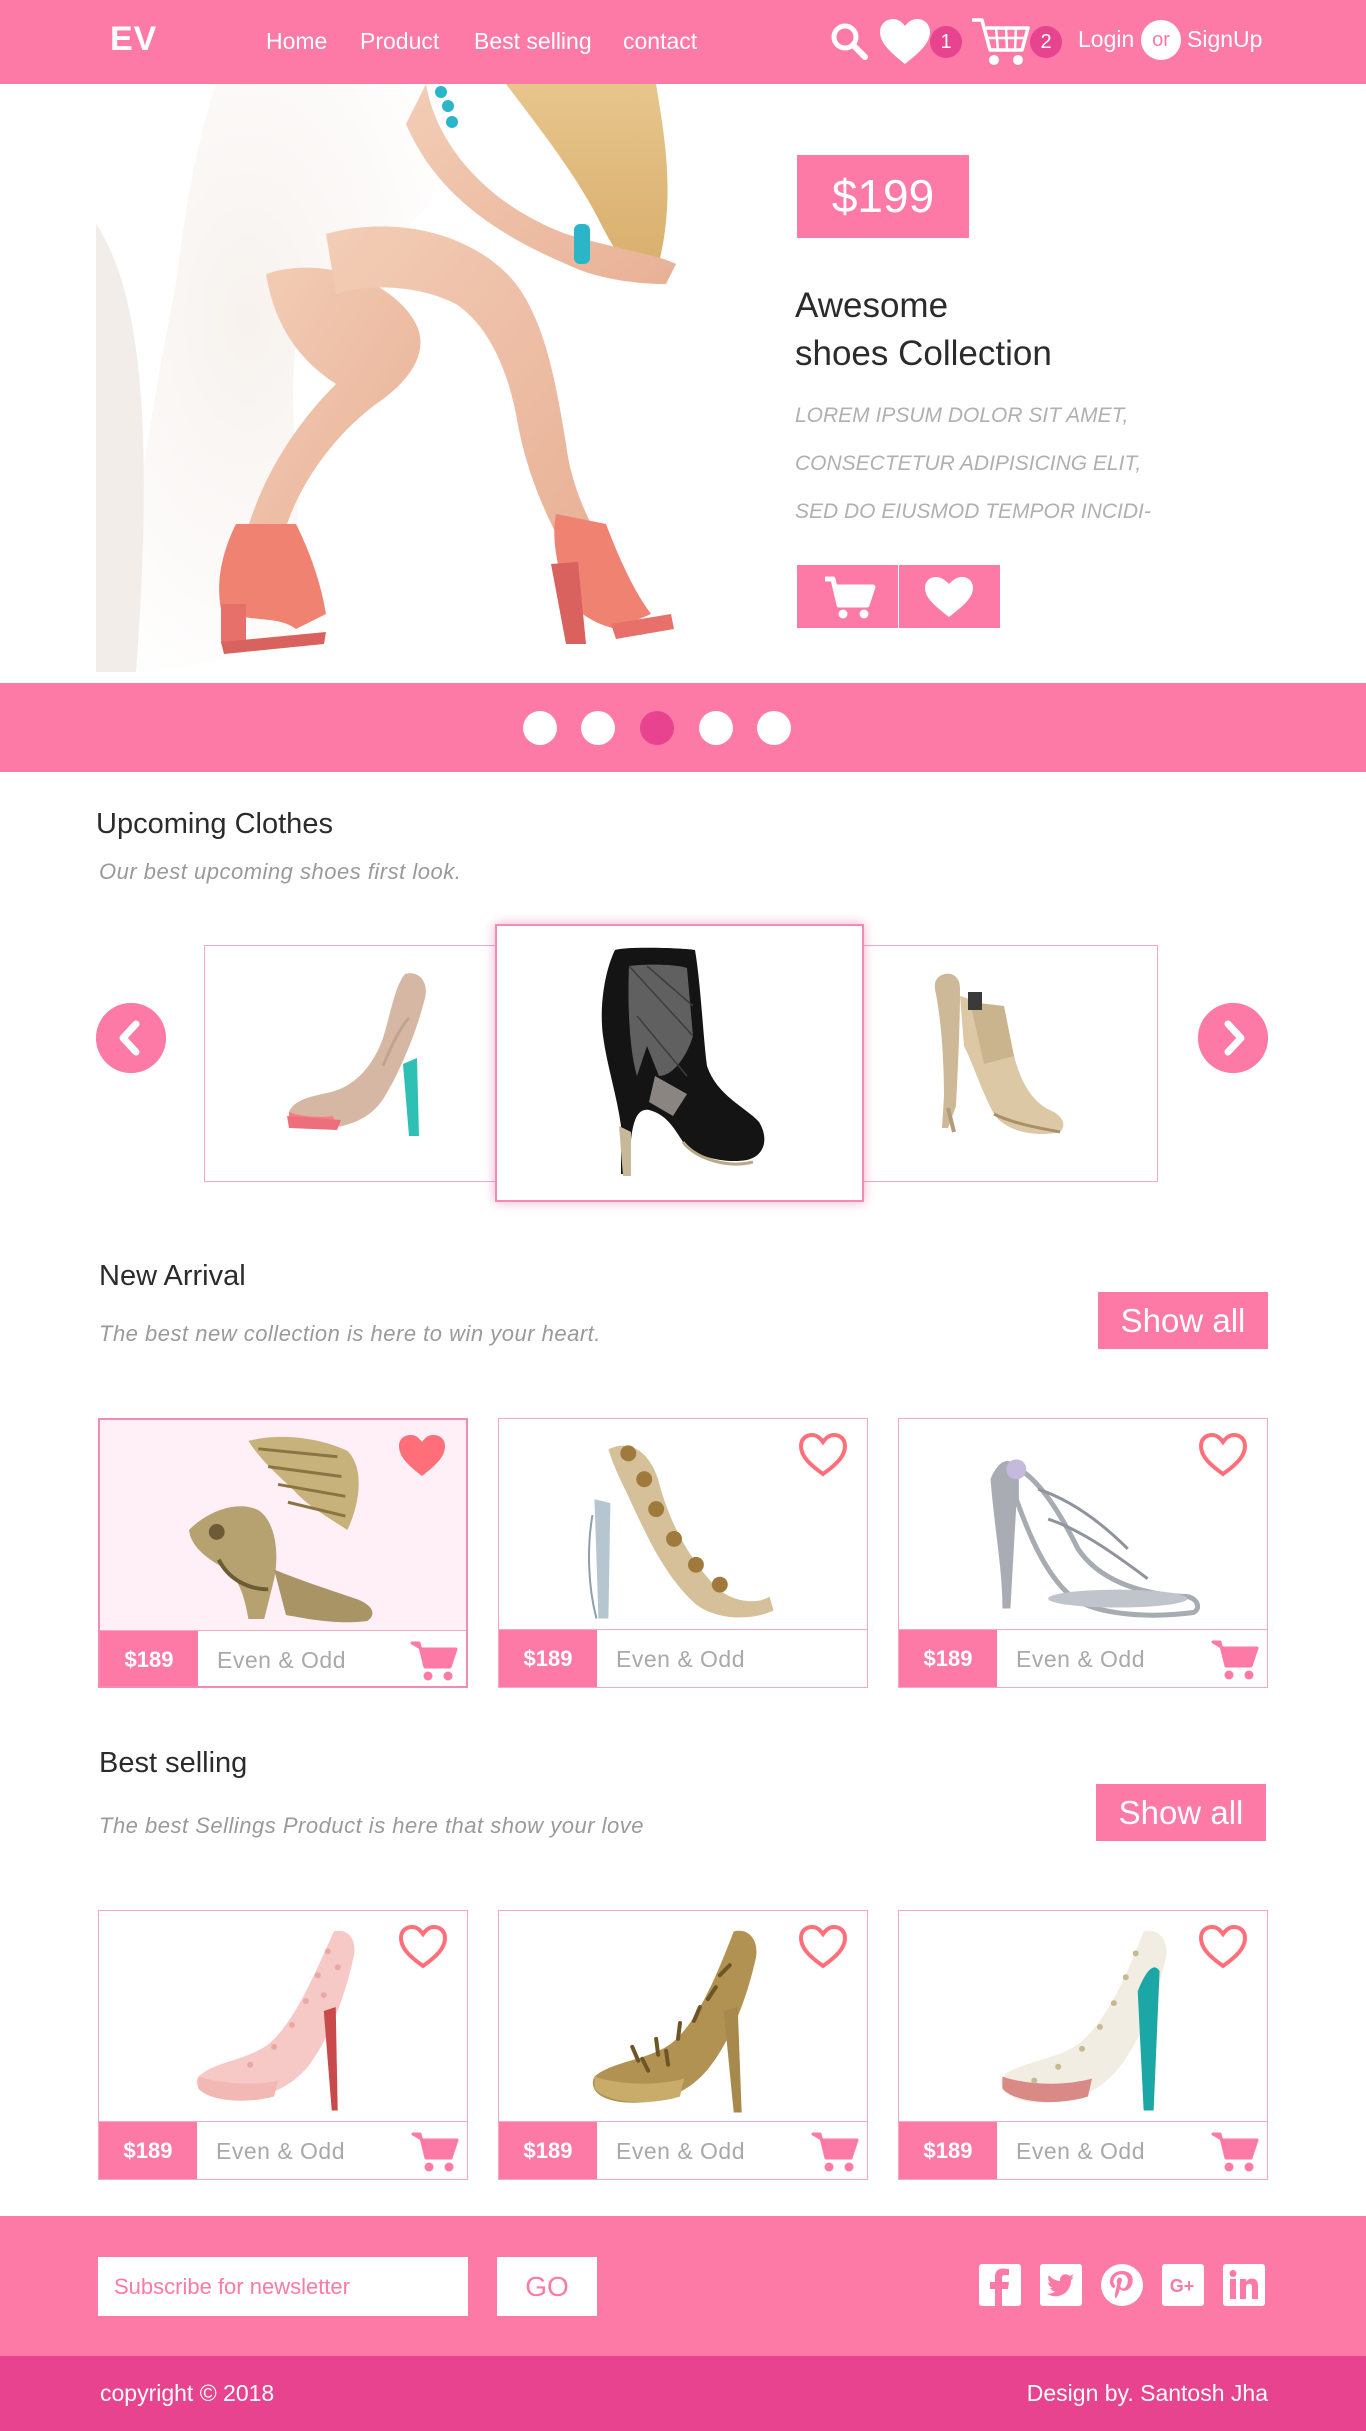 This screenshot has height=2431, width=1366. Describe the element at coordinates (657, 728) in the screenshot. I see `slider-dot-3-active` at that location.